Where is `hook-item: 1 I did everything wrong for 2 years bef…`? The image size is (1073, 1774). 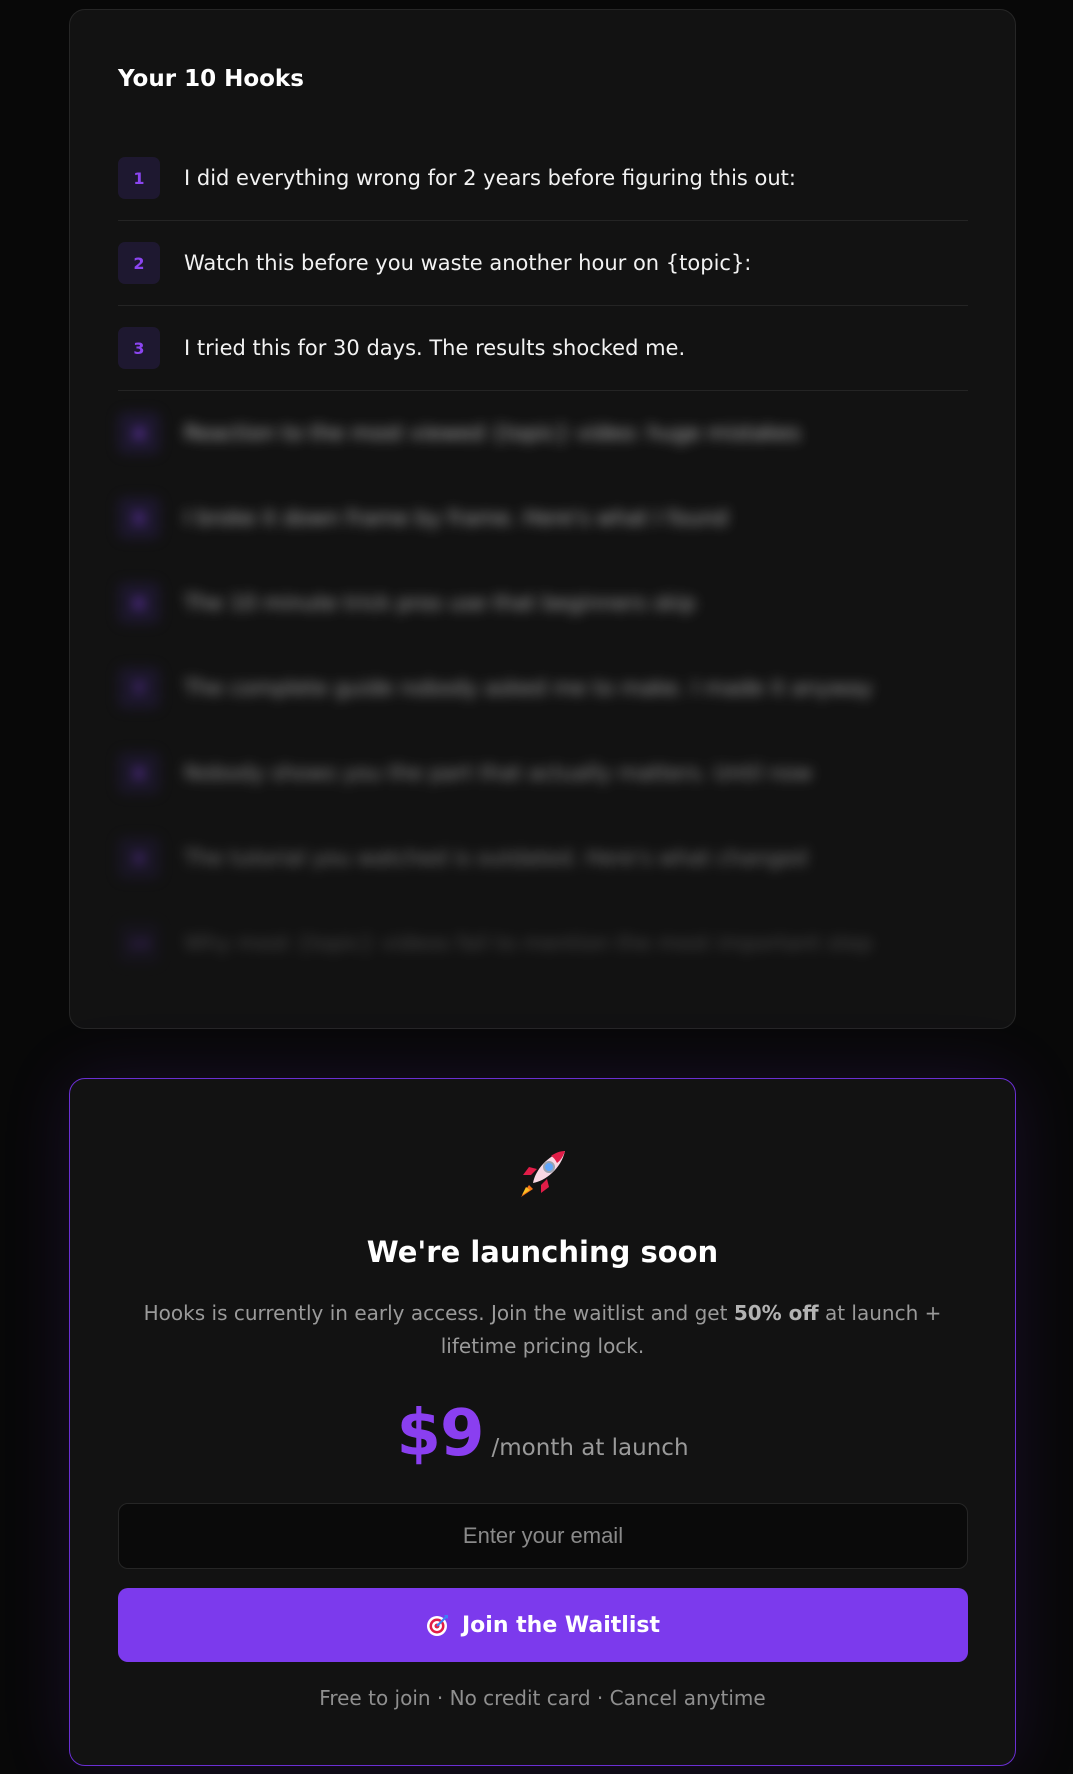 hook-item: 1 I did everything wrong for 2 years bef… is located at coordinates (543, 178).